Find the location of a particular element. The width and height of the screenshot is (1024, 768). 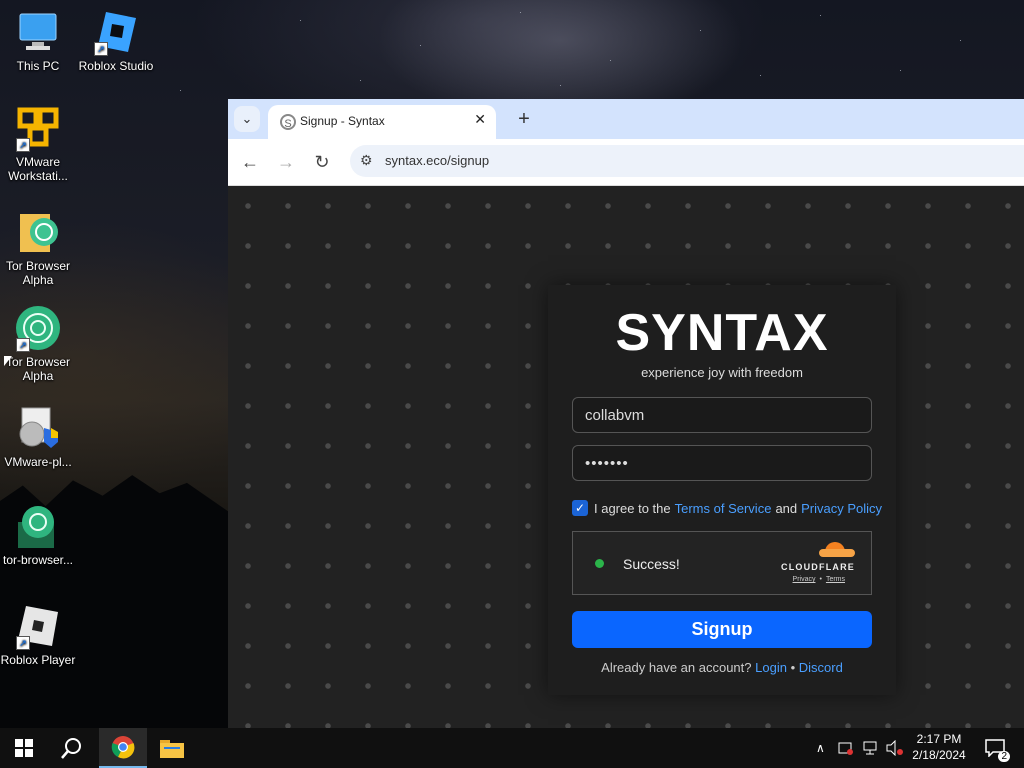

windows-logo-icon is located at coordinates (24, 748).